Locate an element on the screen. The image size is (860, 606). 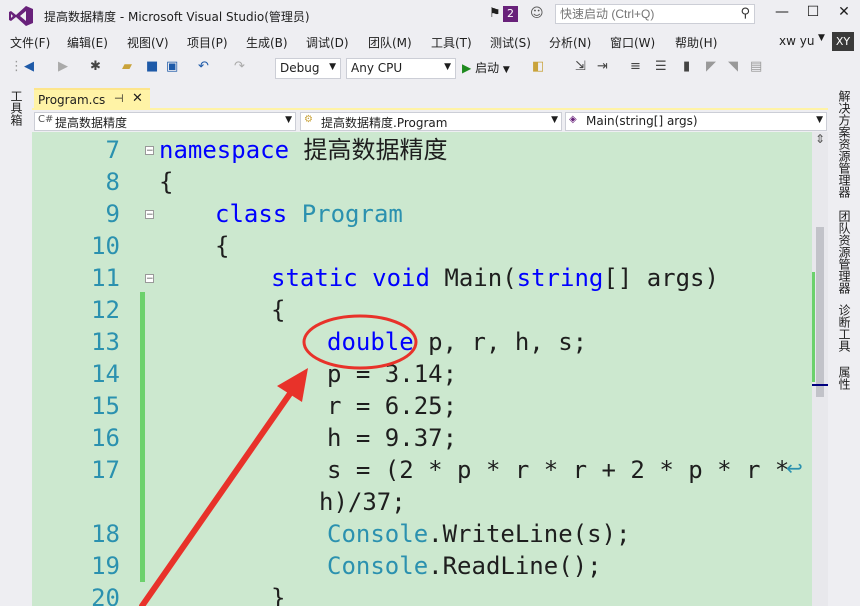
clear-bookmarks-icon: ▤ is located at coordinates (756, 66).